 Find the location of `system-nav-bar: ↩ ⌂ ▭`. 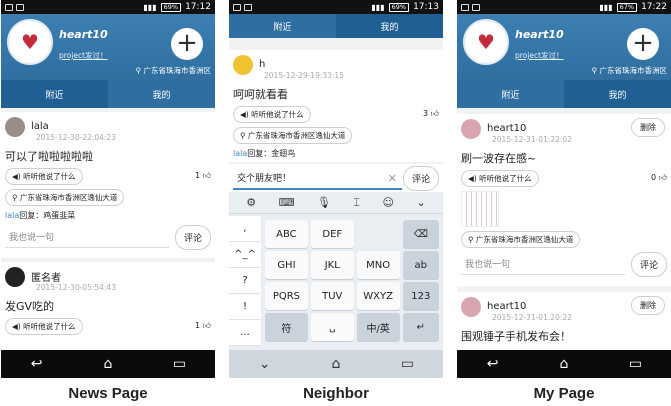

system-nav-bar: ↩ ⌂ ▭ is located at coordinates (564, 364).